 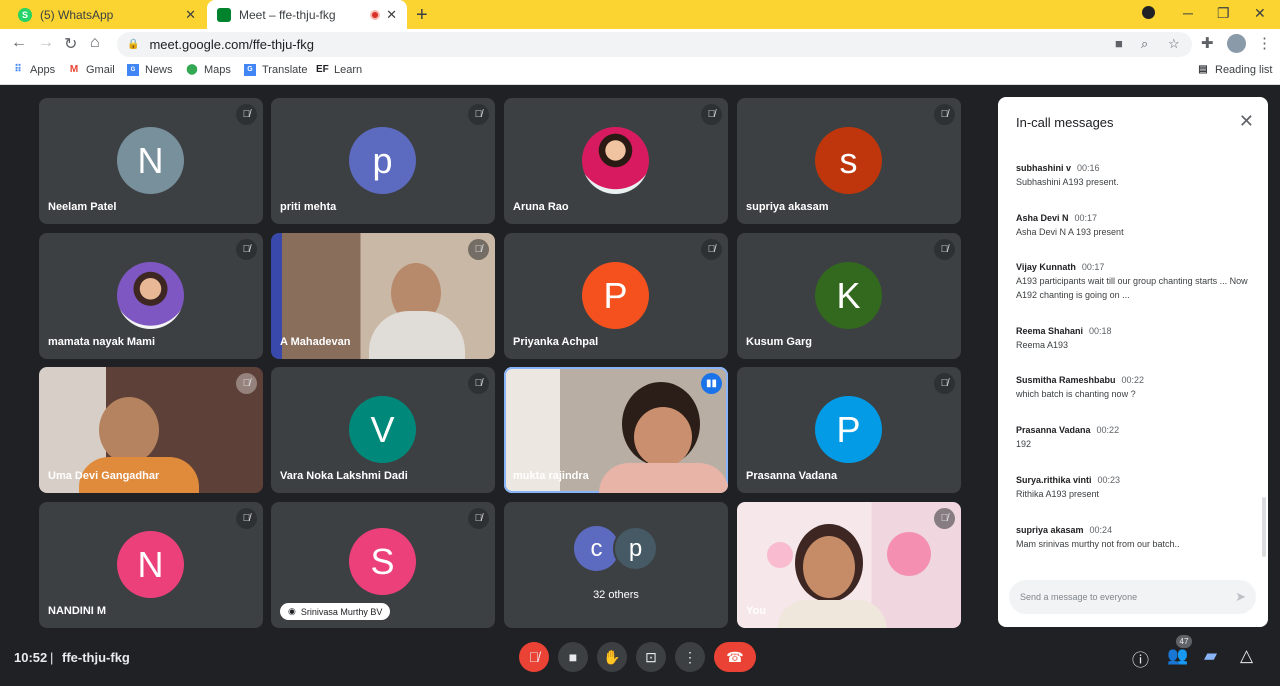 What do you see at coordinates (1174, 44) in the screenshot?
I see `bookmark-star-icon: ☆` at bounding box center [1174, 44].